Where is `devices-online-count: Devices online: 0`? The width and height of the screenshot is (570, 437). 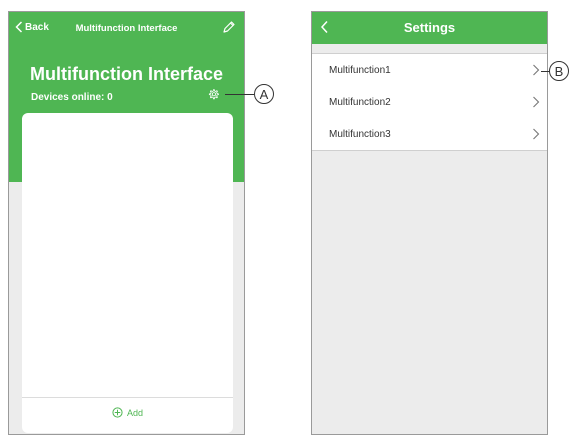
devices-online-count: Devices online: 0 is located at coordinates (72, 97).